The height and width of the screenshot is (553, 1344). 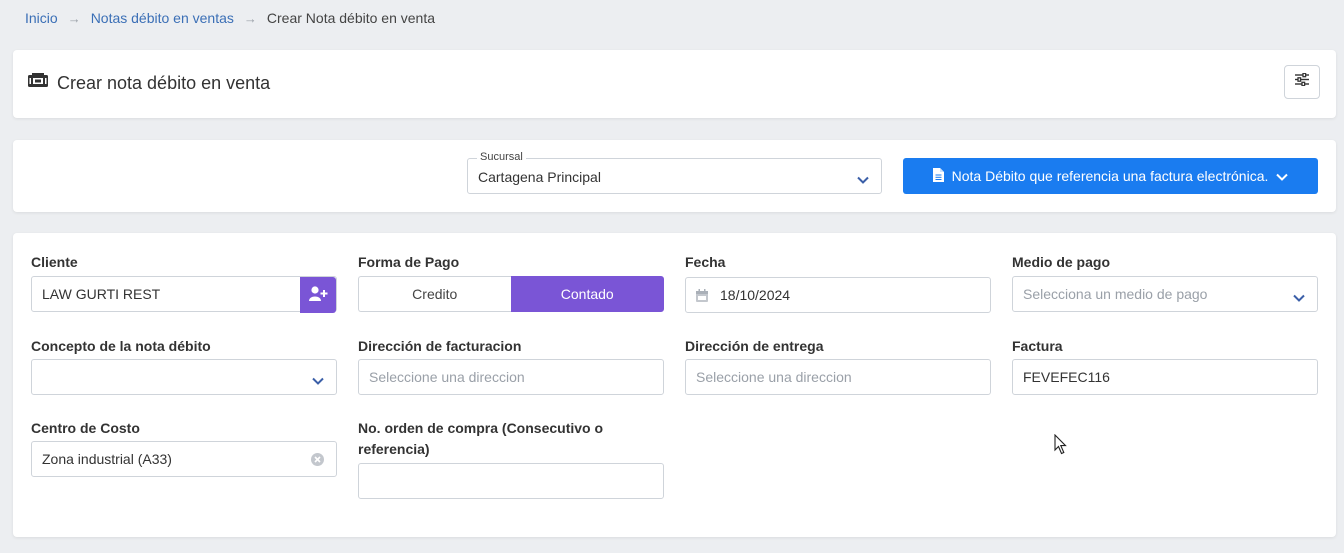 What do you see at coordinates (162, 18) in the screenshot?
I see `breadcrumb-section: Notas débito en ventas` at bounding box center [162, 18].